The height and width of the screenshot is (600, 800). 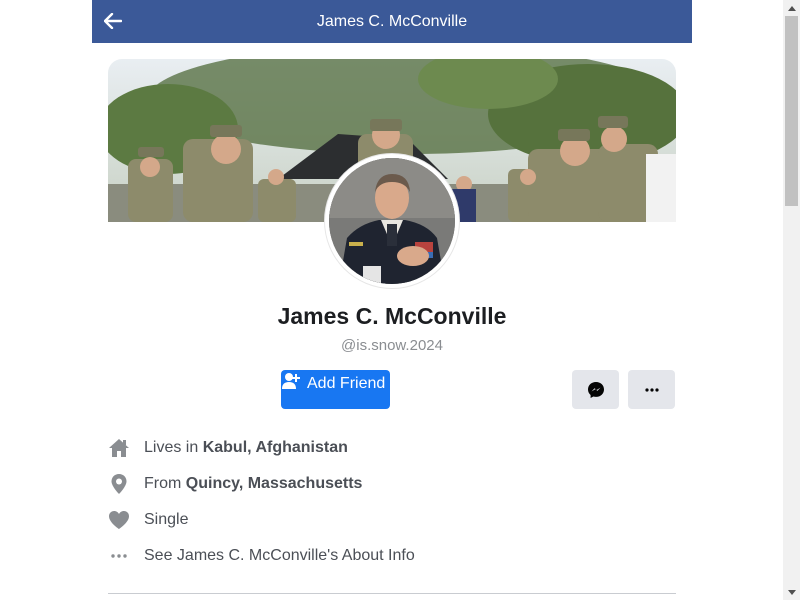 What do you see at coordinates (346, 383) in the screenshot?
I see `add-friend-label: Add Friend` at bounding box center [346, 383].